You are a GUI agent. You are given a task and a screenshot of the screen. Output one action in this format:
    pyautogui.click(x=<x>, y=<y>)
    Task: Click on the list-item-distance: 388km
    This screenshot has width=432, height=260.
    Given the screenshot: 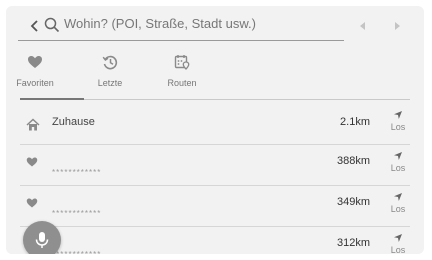 What is the action you would take?
    pyautogui.click(x=353, y=161)
    